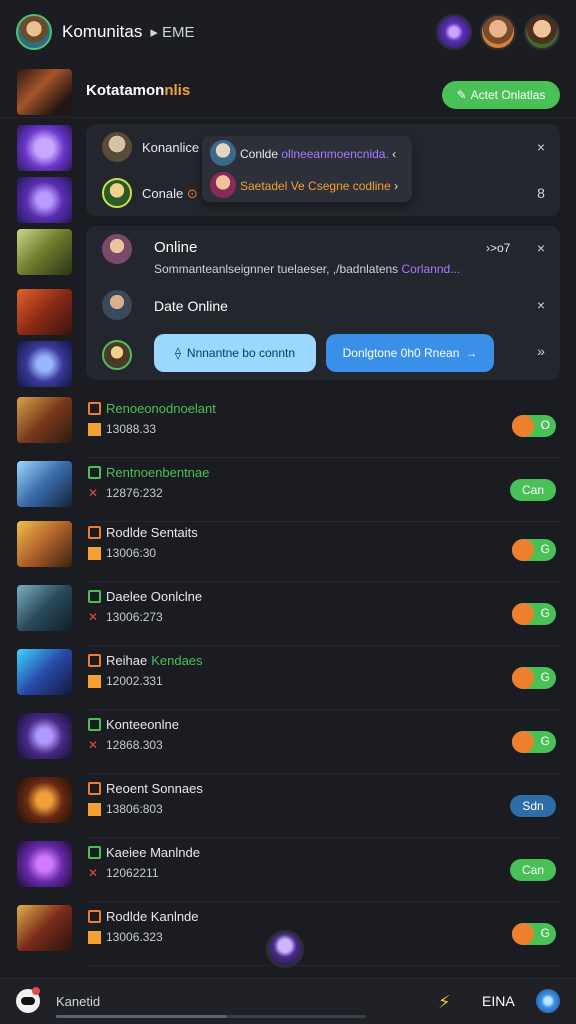 The width and height of the screenshot is (576, 1024). I want to click on arrow-right-icon: →, so click(471, 353).